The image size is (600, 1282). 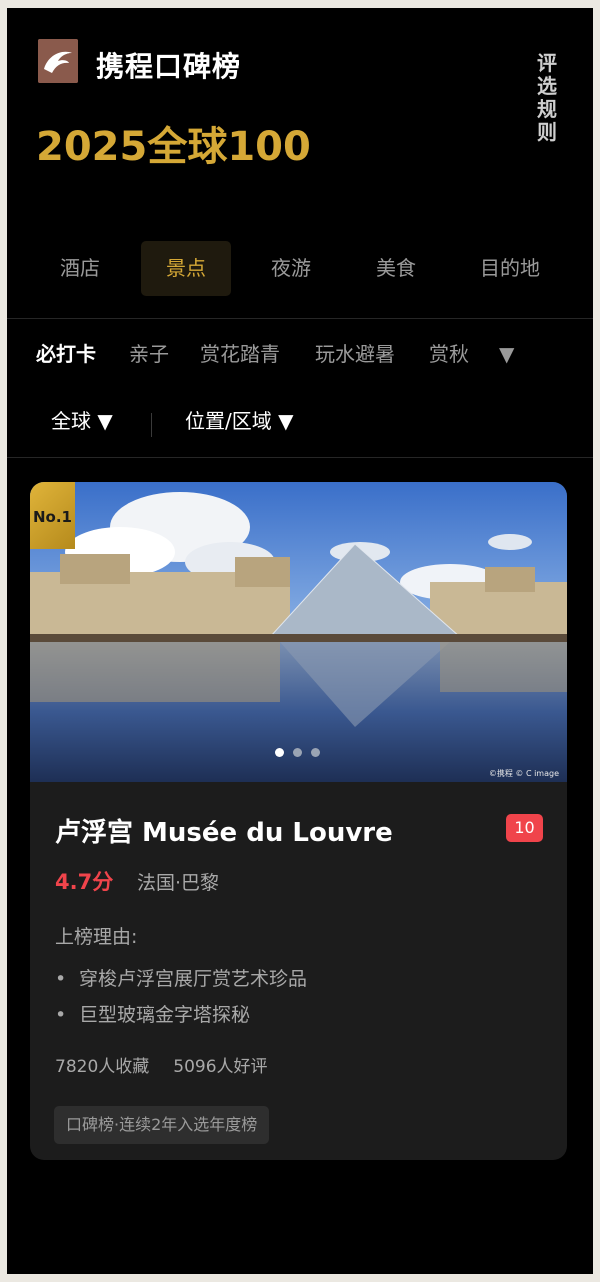 I want to click on reason-text: 穿梭卢浮宫展厅赏艺术珍品, so click(x=193, y=979).